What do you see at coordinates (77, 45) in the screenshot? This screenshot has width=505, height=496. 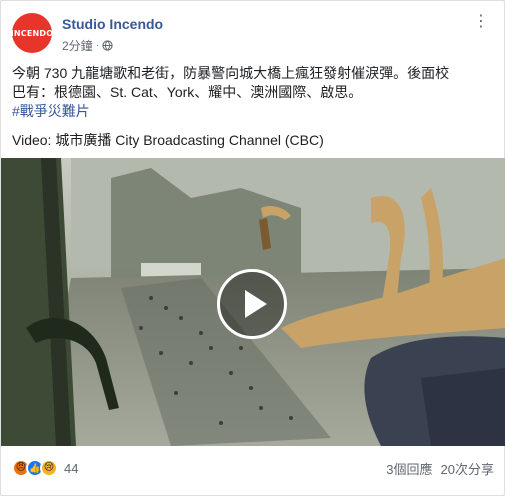 I see `post-timestamp: 2分鐘` at bounding box center [77, 45].